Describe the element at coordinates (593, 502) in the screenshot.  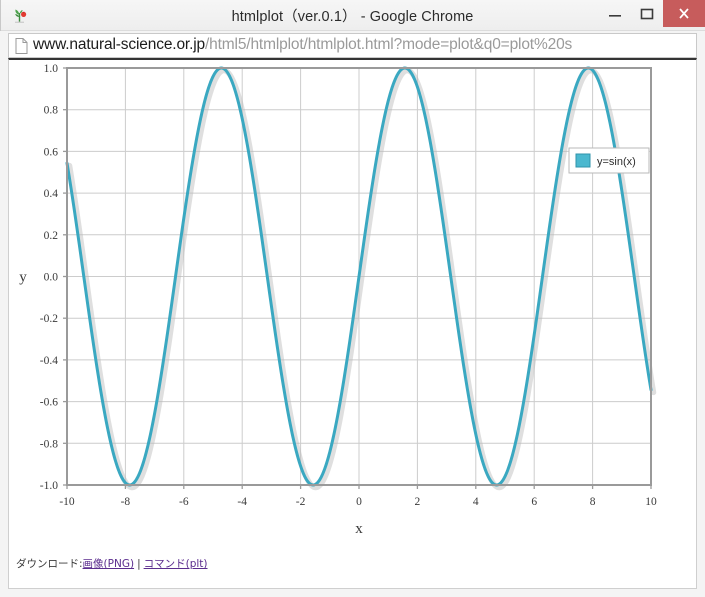
I see `x-tick-label: 8` at that location.